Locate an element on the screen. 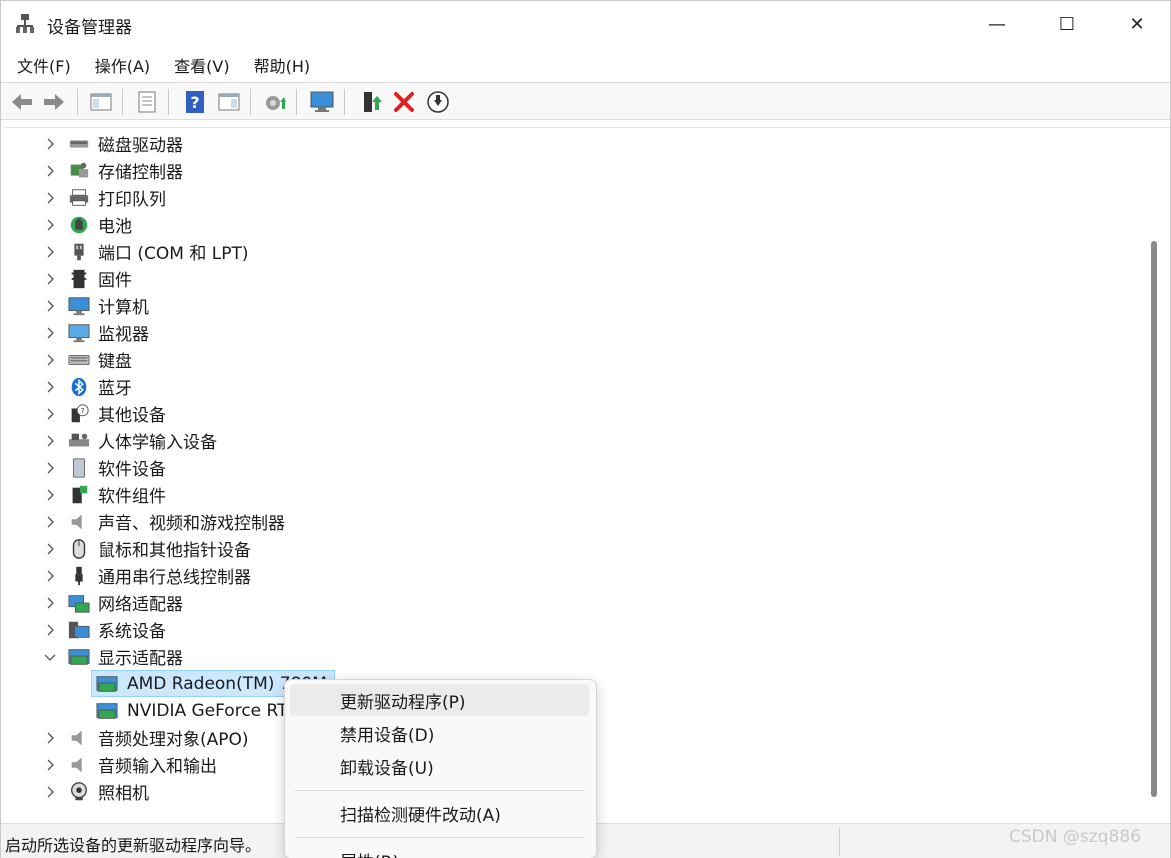  forward-button is located at coordinates (54, 102).